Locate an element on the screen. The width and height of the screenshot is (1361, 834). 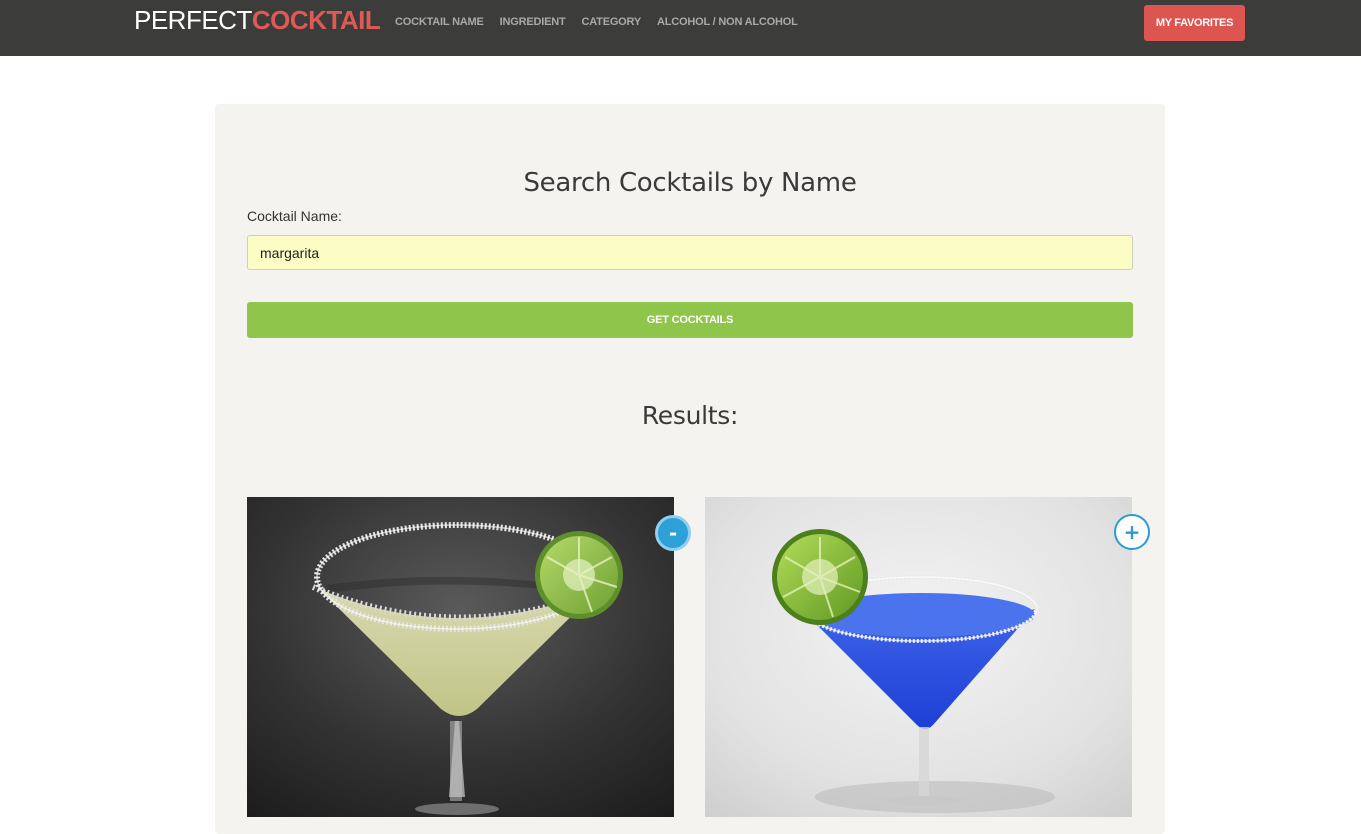
cocktail-name-input is located at coordinates (690, 252).